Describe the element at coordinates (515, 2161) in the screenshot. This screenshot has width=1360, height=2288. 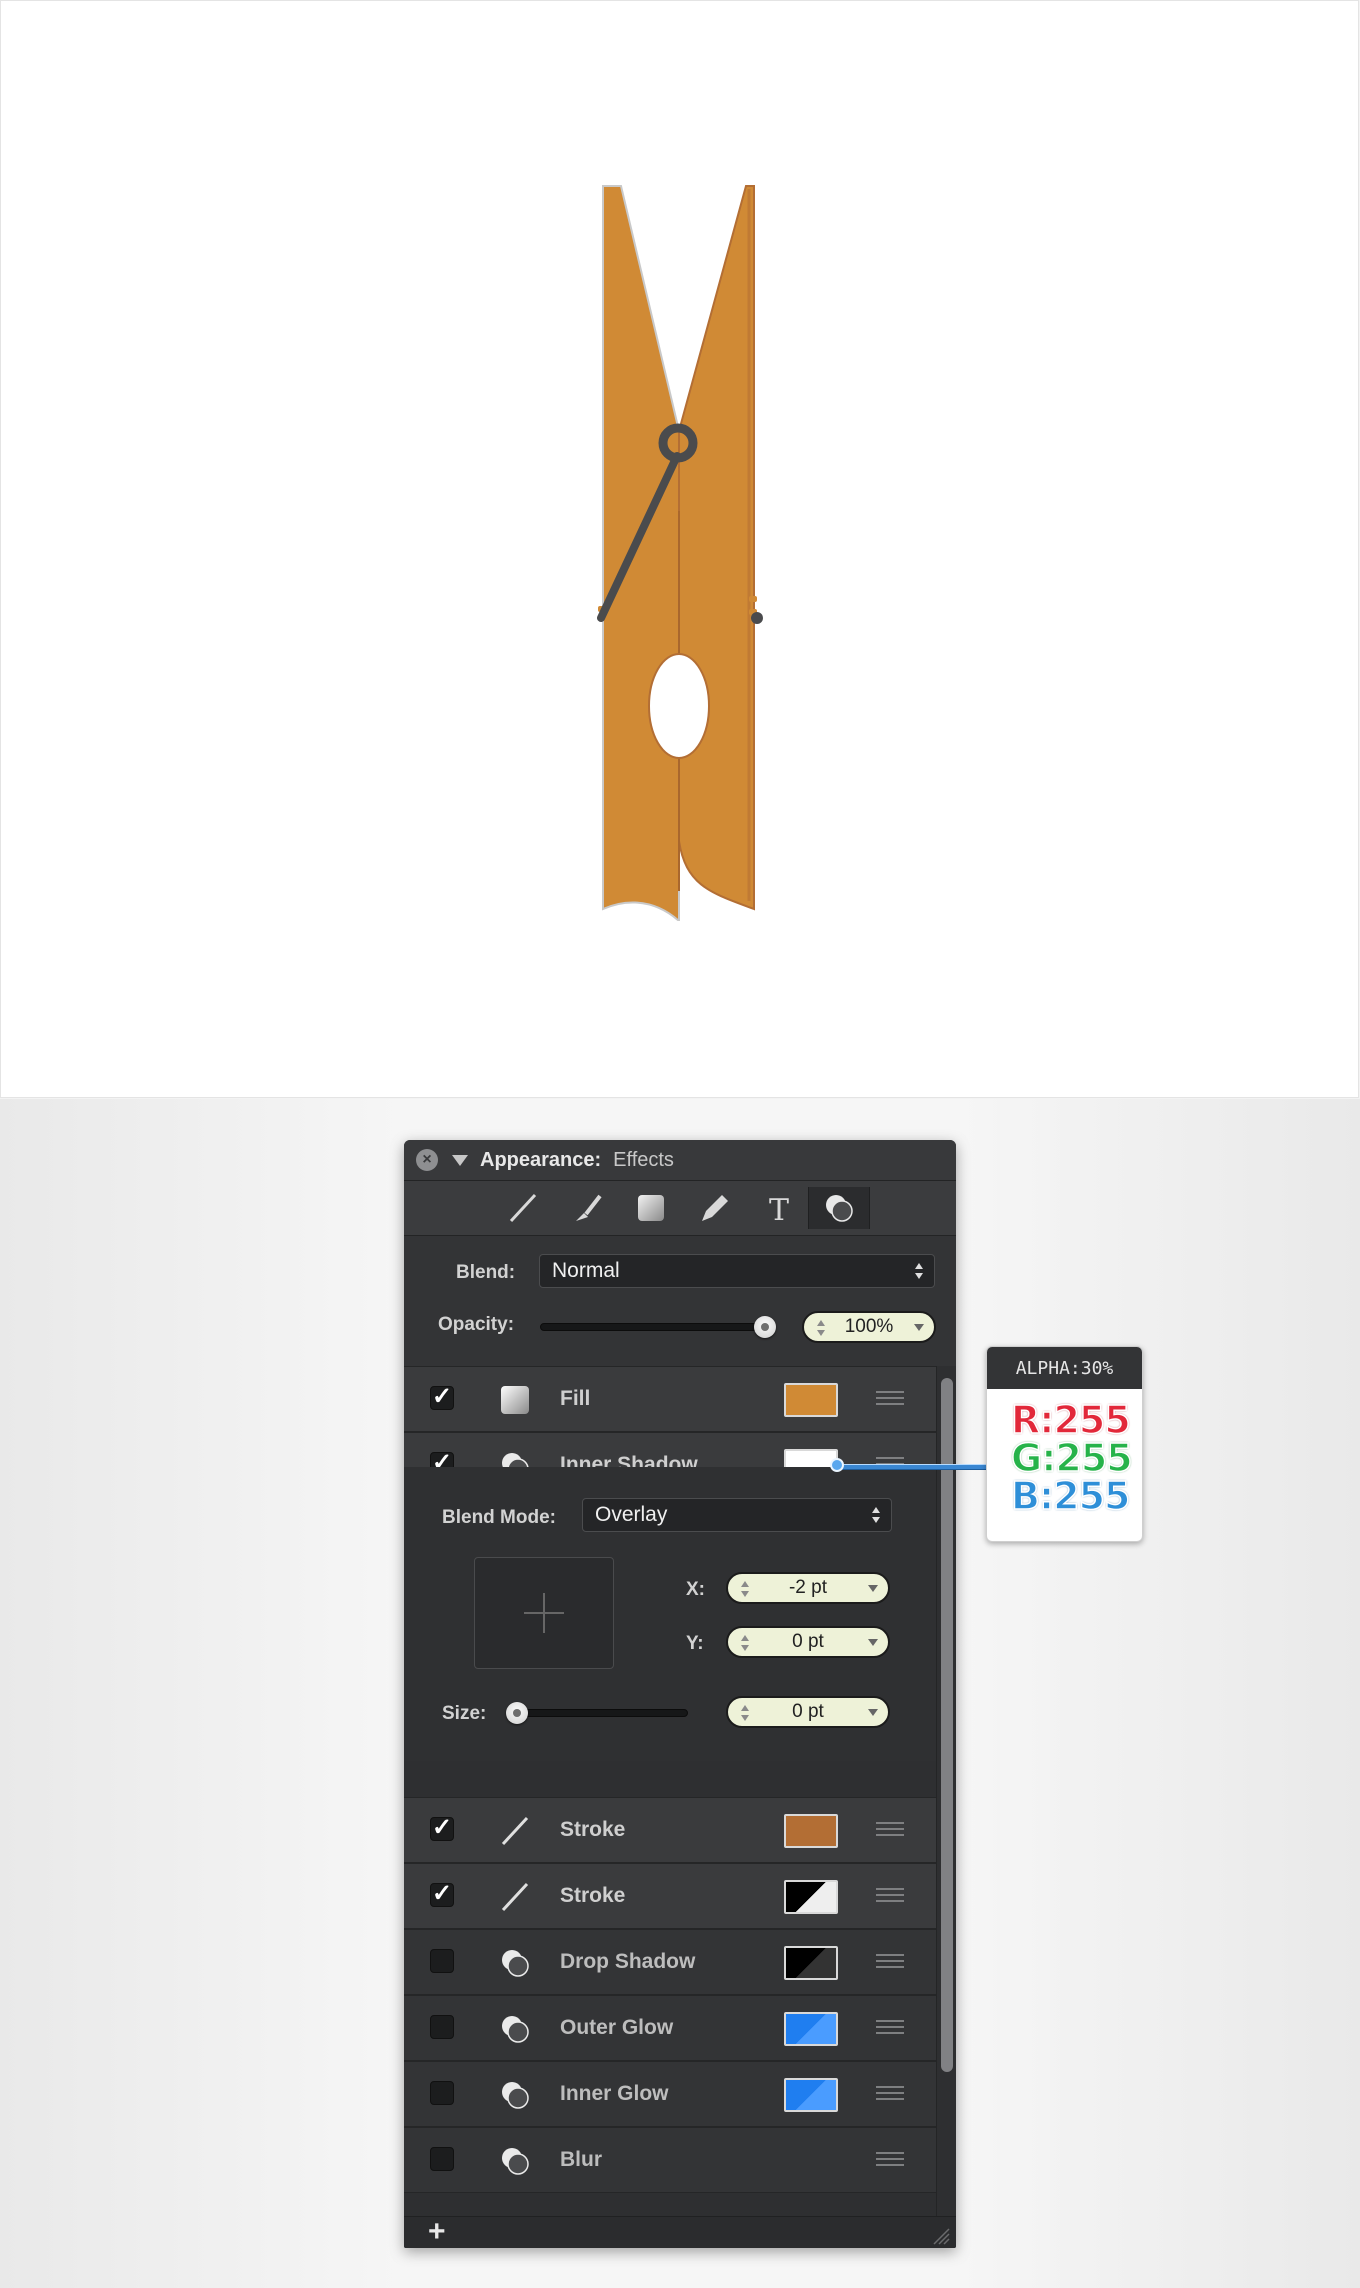
I see `blur-effect-icon` at that location.